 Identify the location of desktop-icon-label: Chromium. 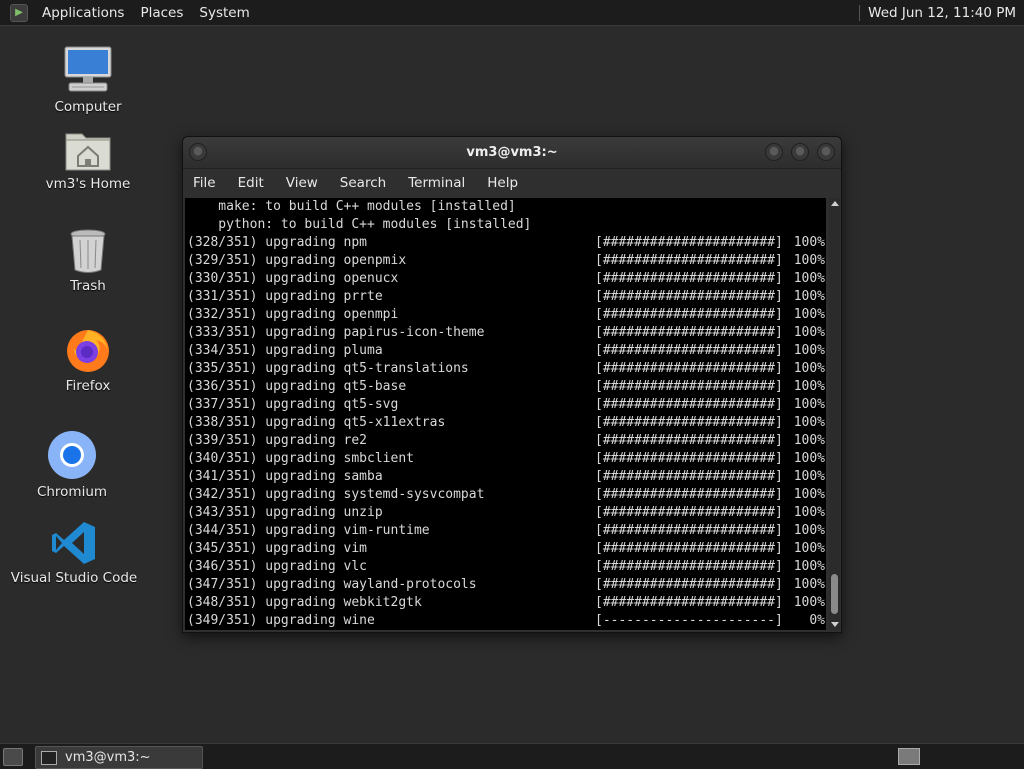
(72, 492).